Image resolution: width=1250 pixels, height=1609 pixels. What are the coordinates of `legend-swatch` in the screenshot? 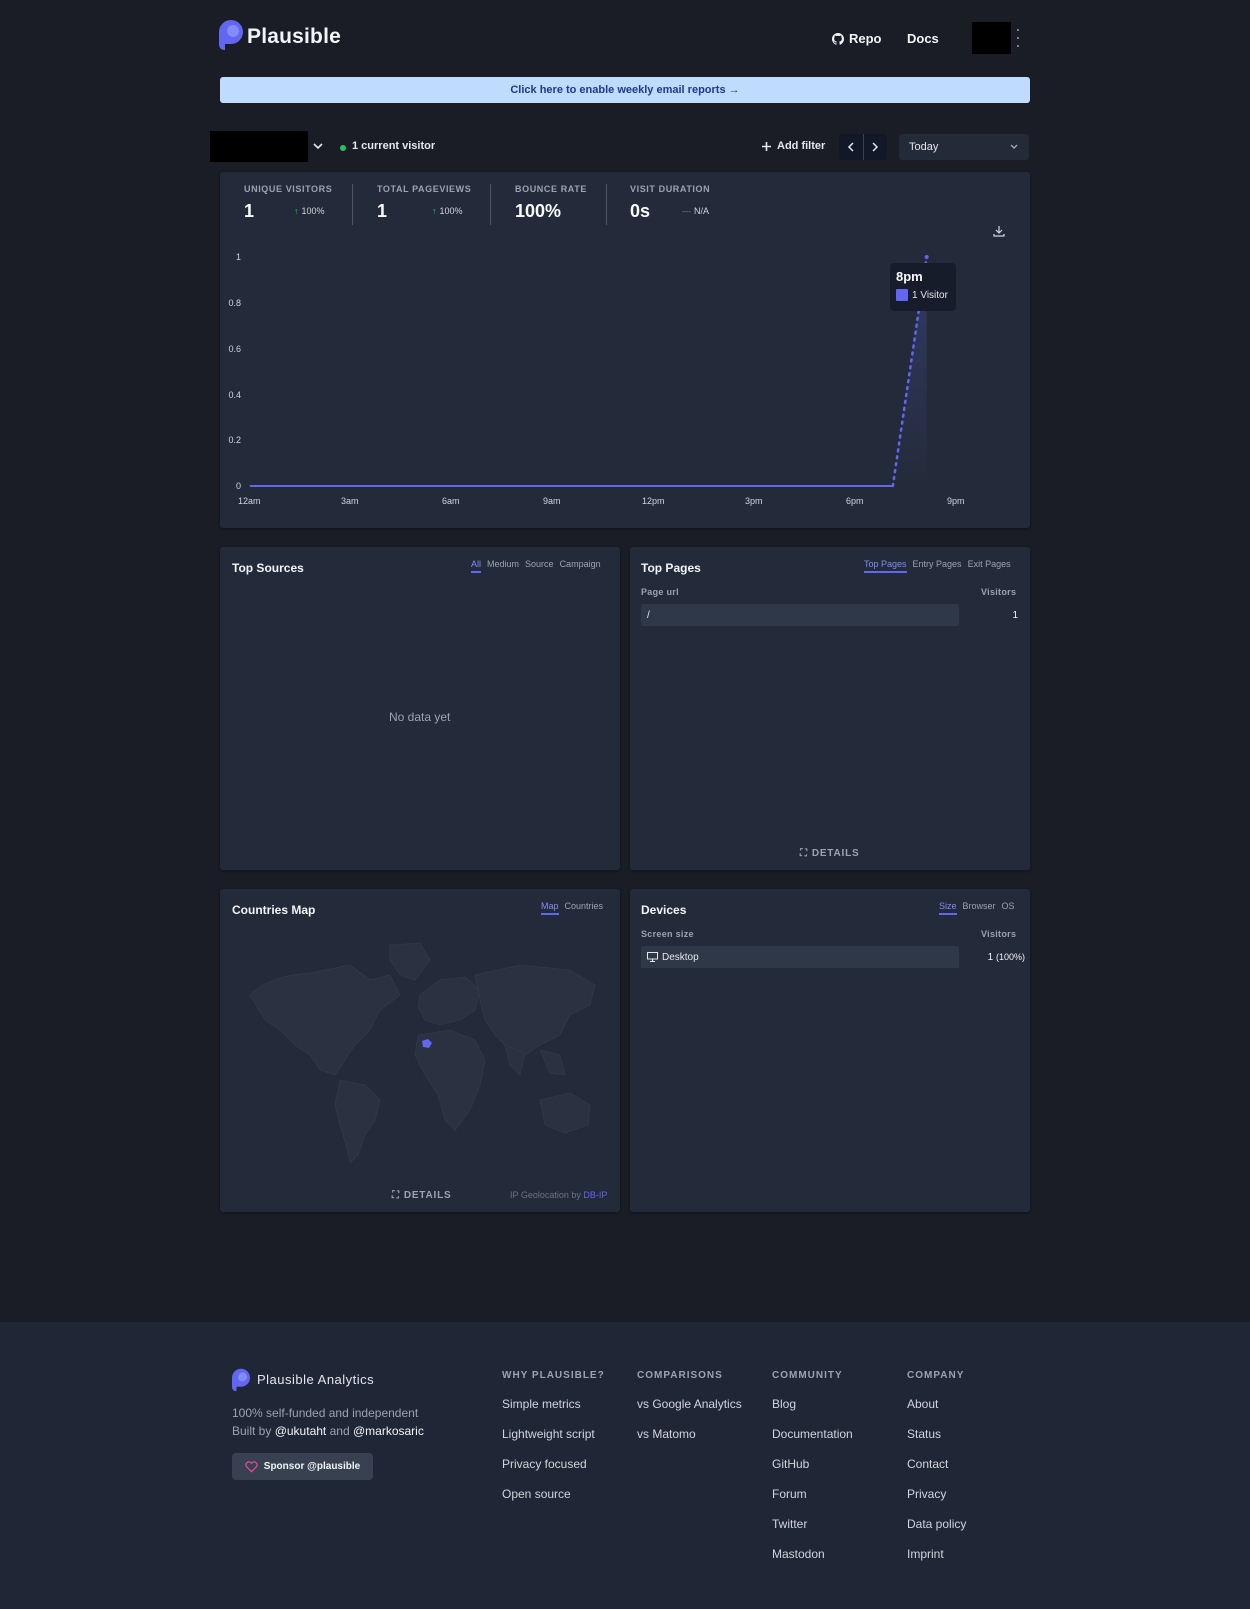 It's located at (902, 295).